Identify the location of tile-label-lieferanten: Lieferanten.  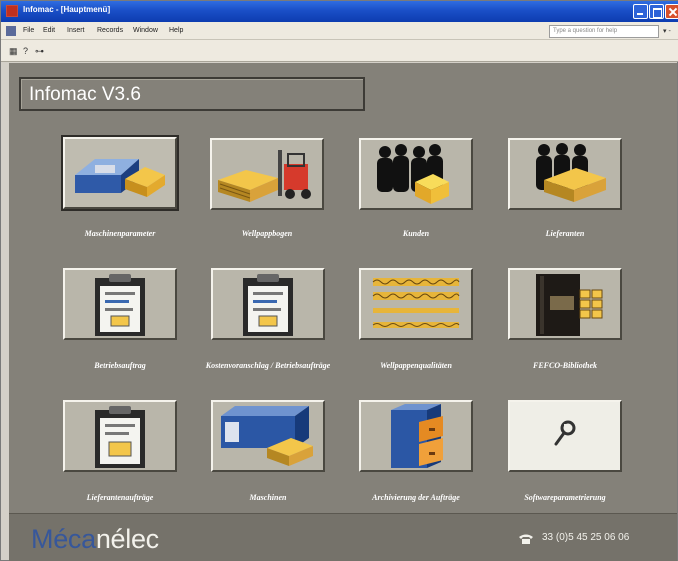
(565, 233).